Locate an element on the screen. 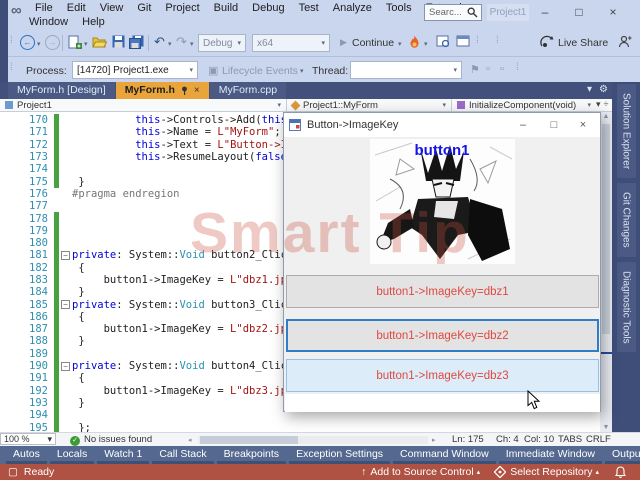 Image resolution: width=640 pixels, height=480 pixels. feedback-person-icon is located at coordinates (625, 41).